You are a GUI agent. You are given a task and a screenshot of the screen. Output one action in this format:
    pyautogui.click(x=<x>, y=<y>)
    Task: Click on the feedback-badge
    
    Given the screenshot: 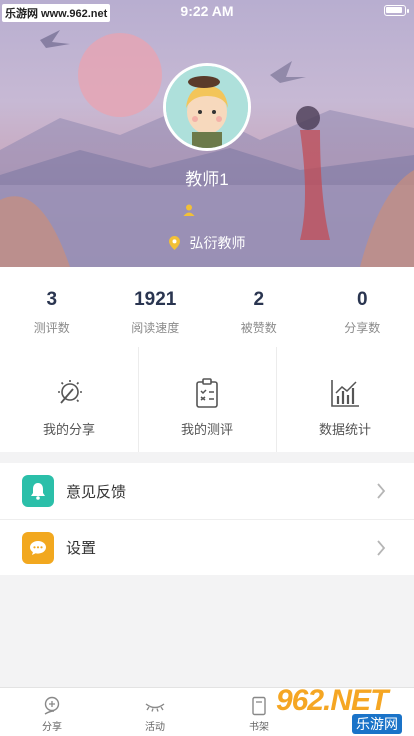 What is the action you would take?
    pyautogui.click(x=38, y=491)
    